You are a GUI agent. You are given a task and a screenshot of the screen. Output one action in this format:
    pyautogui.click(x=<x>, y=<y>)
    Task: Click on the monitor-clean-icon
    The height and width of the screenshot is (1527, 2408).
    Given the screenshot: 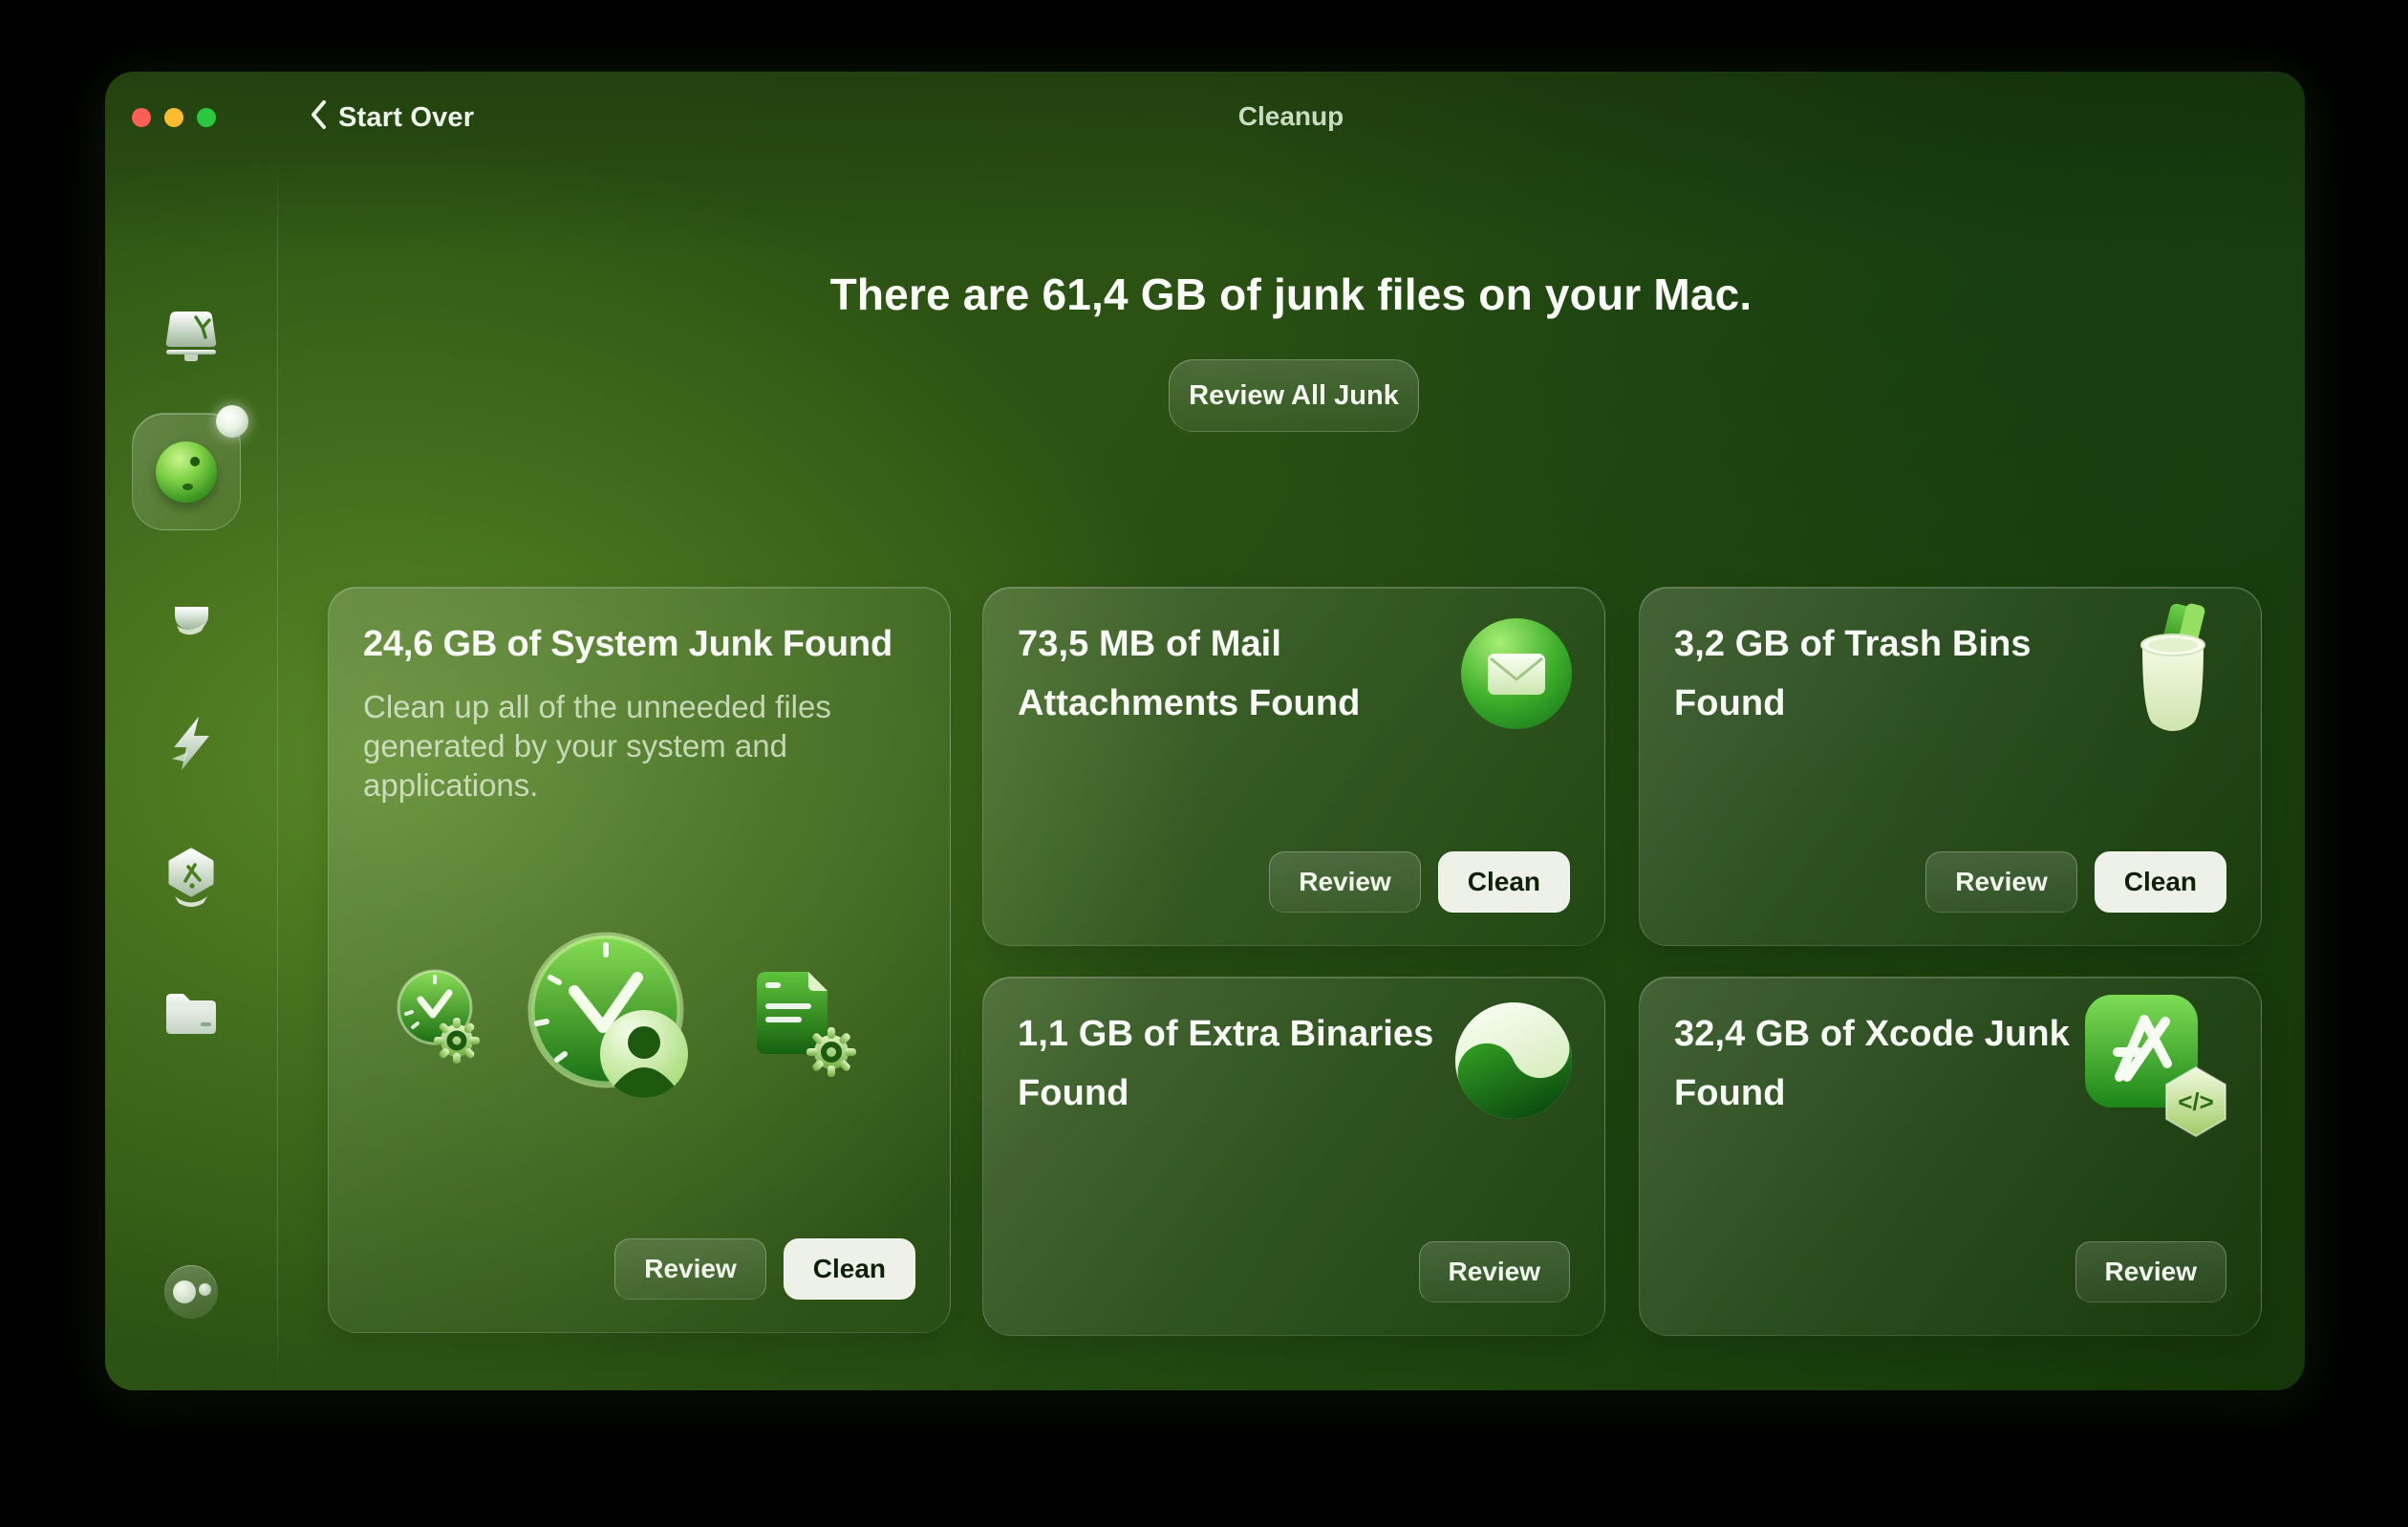 What is the action you would take?
    pyautogui.click(x=192, y=339)
    